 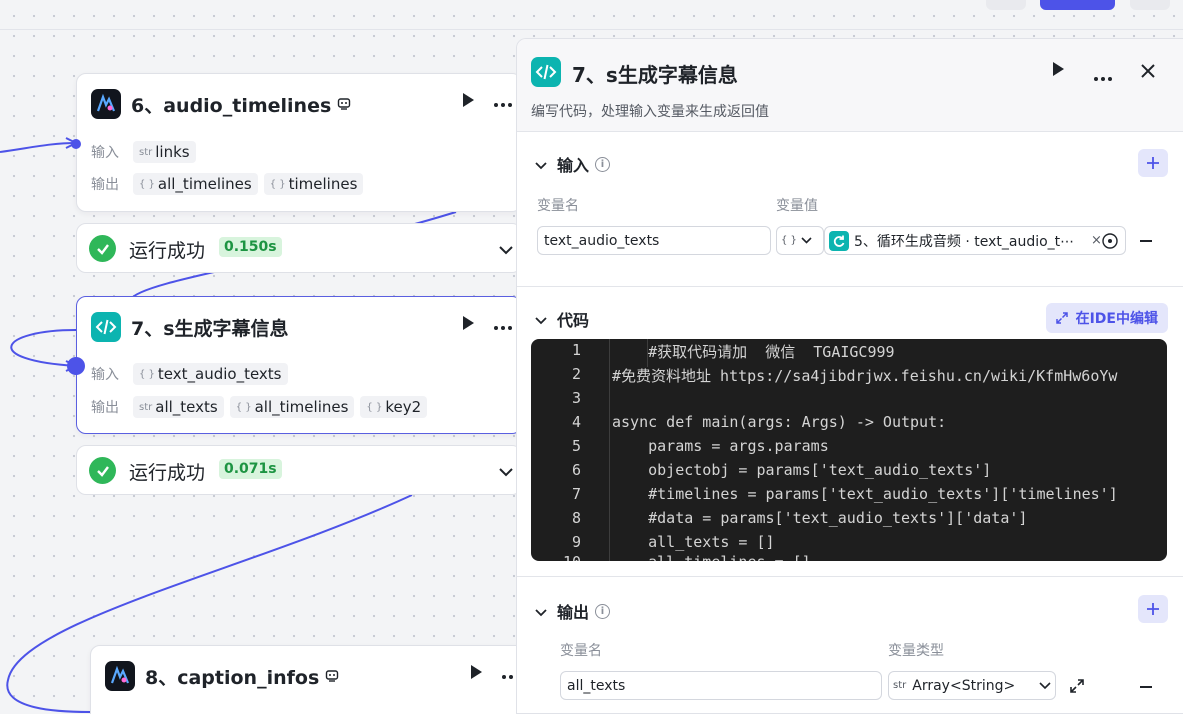 I want to click on settings-circle-icon, so click(x=1110, y=243).